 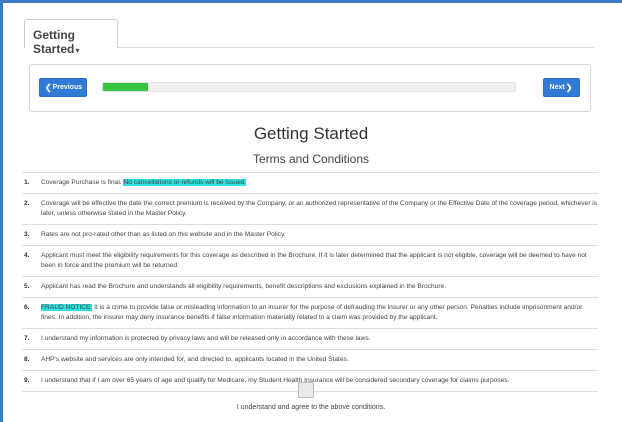 I want to click on next-button: Next ❯, so click(x=561, y=87).